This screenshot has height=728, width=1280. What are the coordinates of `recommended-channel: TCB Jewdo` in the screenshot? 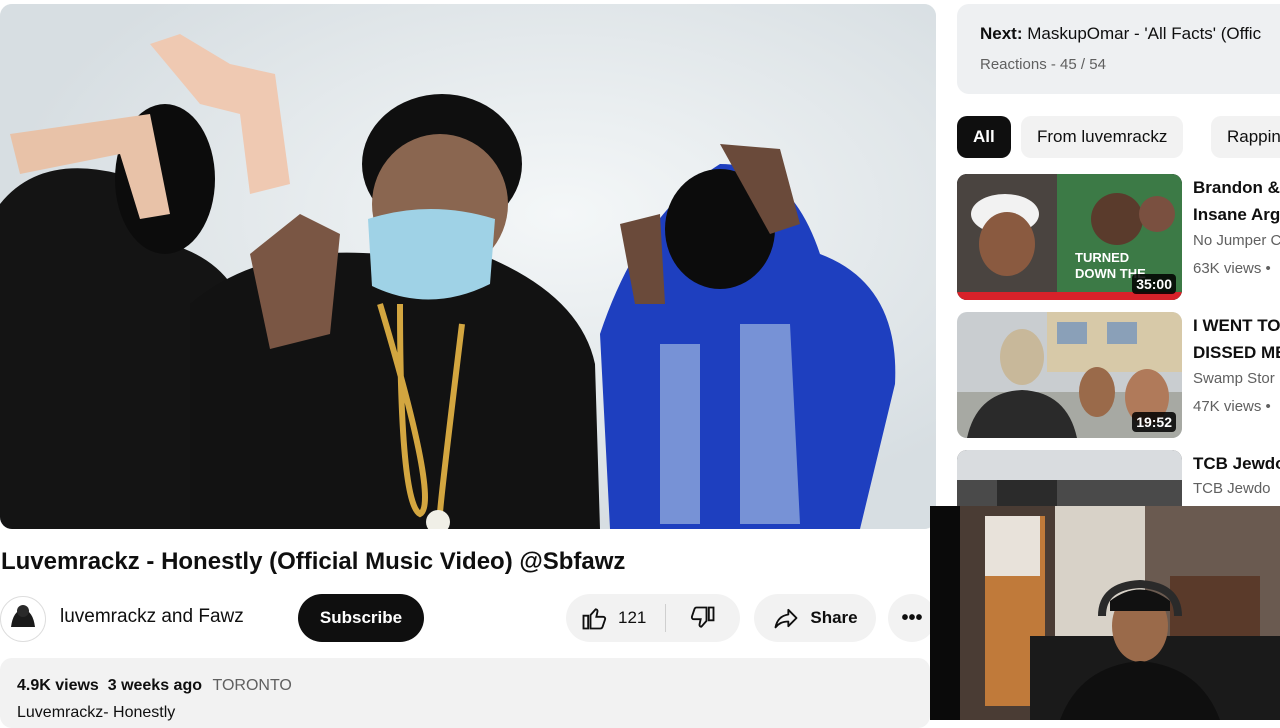 It's located at (1232, 488).